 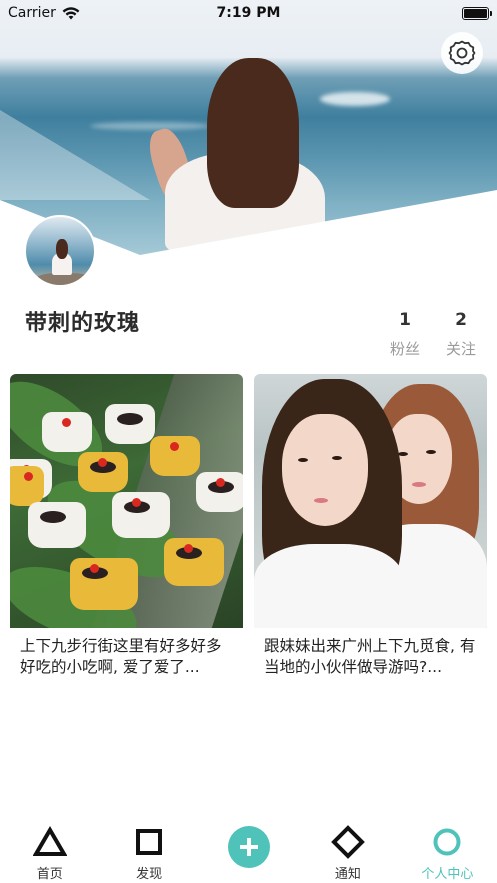 What do you see at coordinates (348, 842) in the screenshot?
I see `diamond-icon` at bounding box center [348, 842].